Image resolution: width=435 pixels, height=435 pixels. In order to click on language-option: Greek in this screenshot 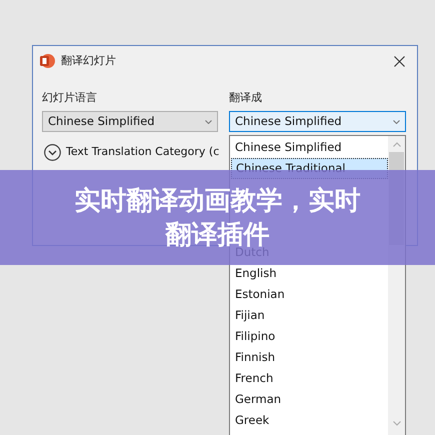, I will do `click(309, 420)`.